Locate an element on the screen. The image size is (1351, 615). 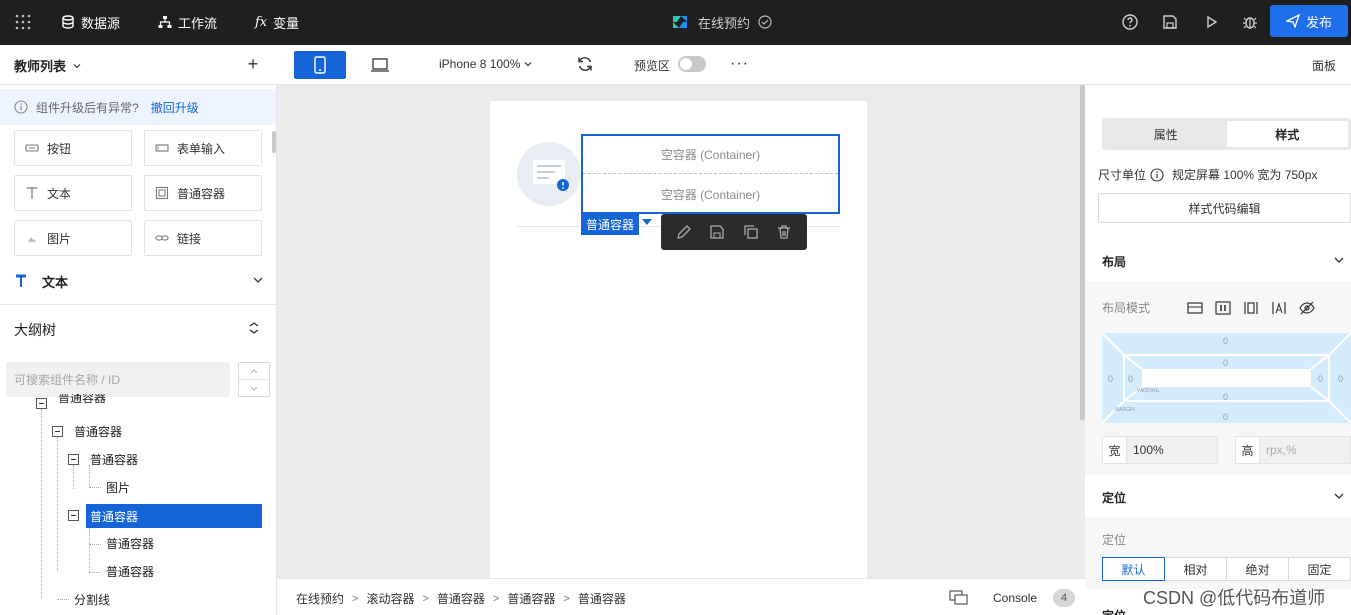
component-image: 图片 is located at coordinates (73, 238).